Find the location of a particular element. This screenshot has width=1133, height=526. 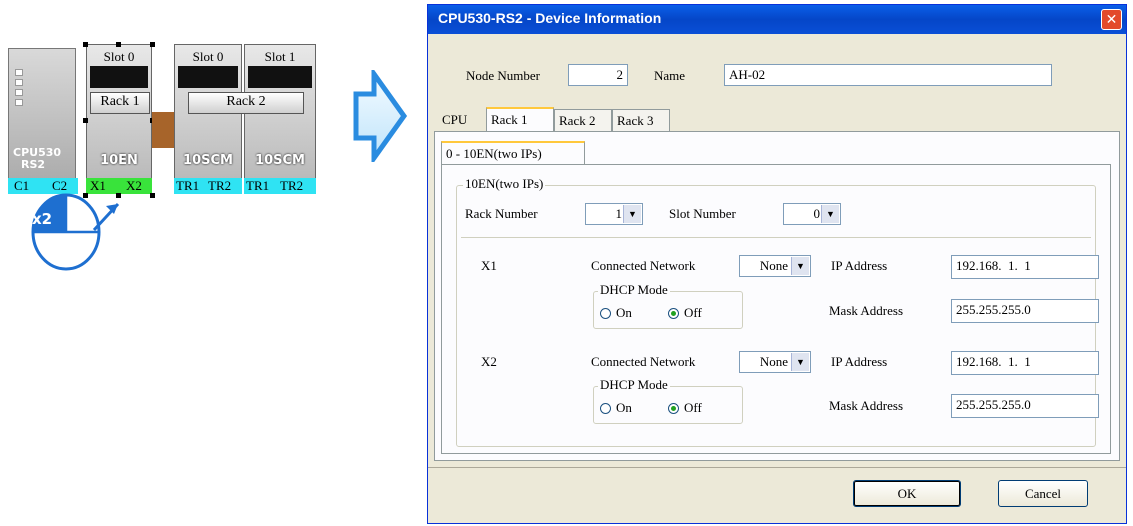

x1-dhcp-off-radio is located at coordinates (673, 313).